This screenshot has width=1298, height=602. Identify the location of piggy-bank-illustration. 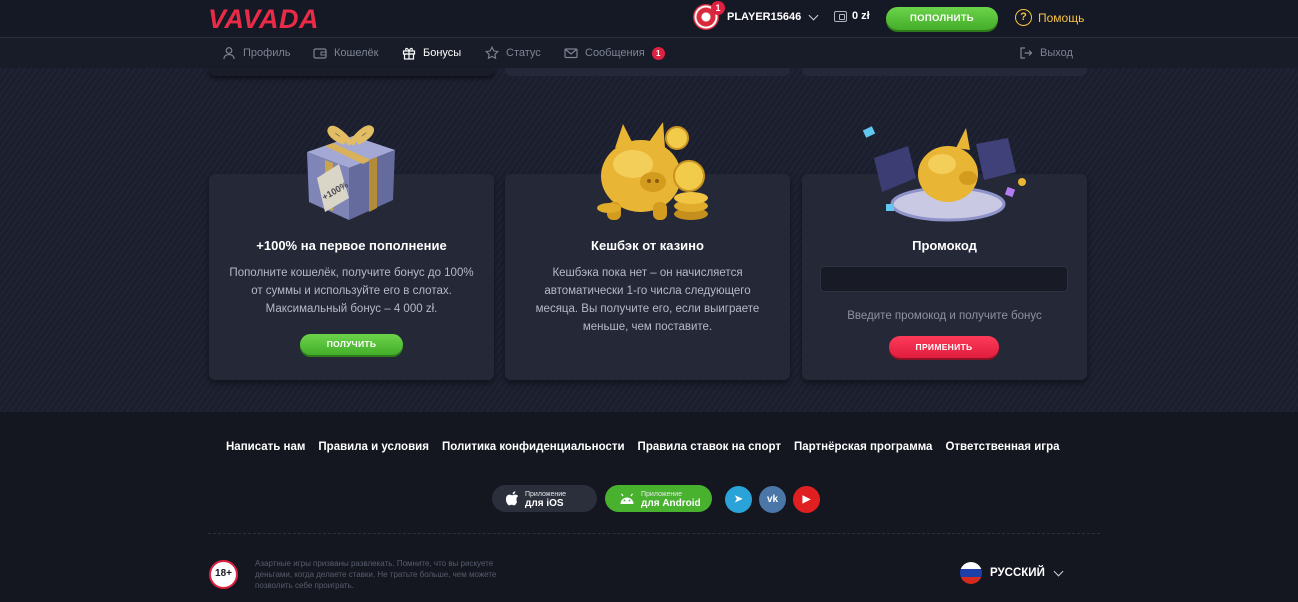
(652, 171).